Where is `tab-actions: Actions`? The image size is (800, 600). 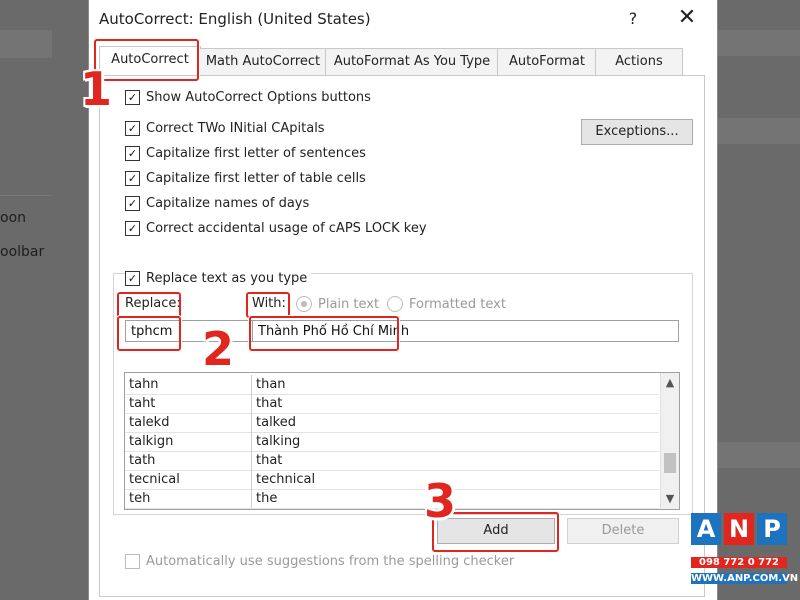 tab-actions: Actions is located at coordinates (639, 61).